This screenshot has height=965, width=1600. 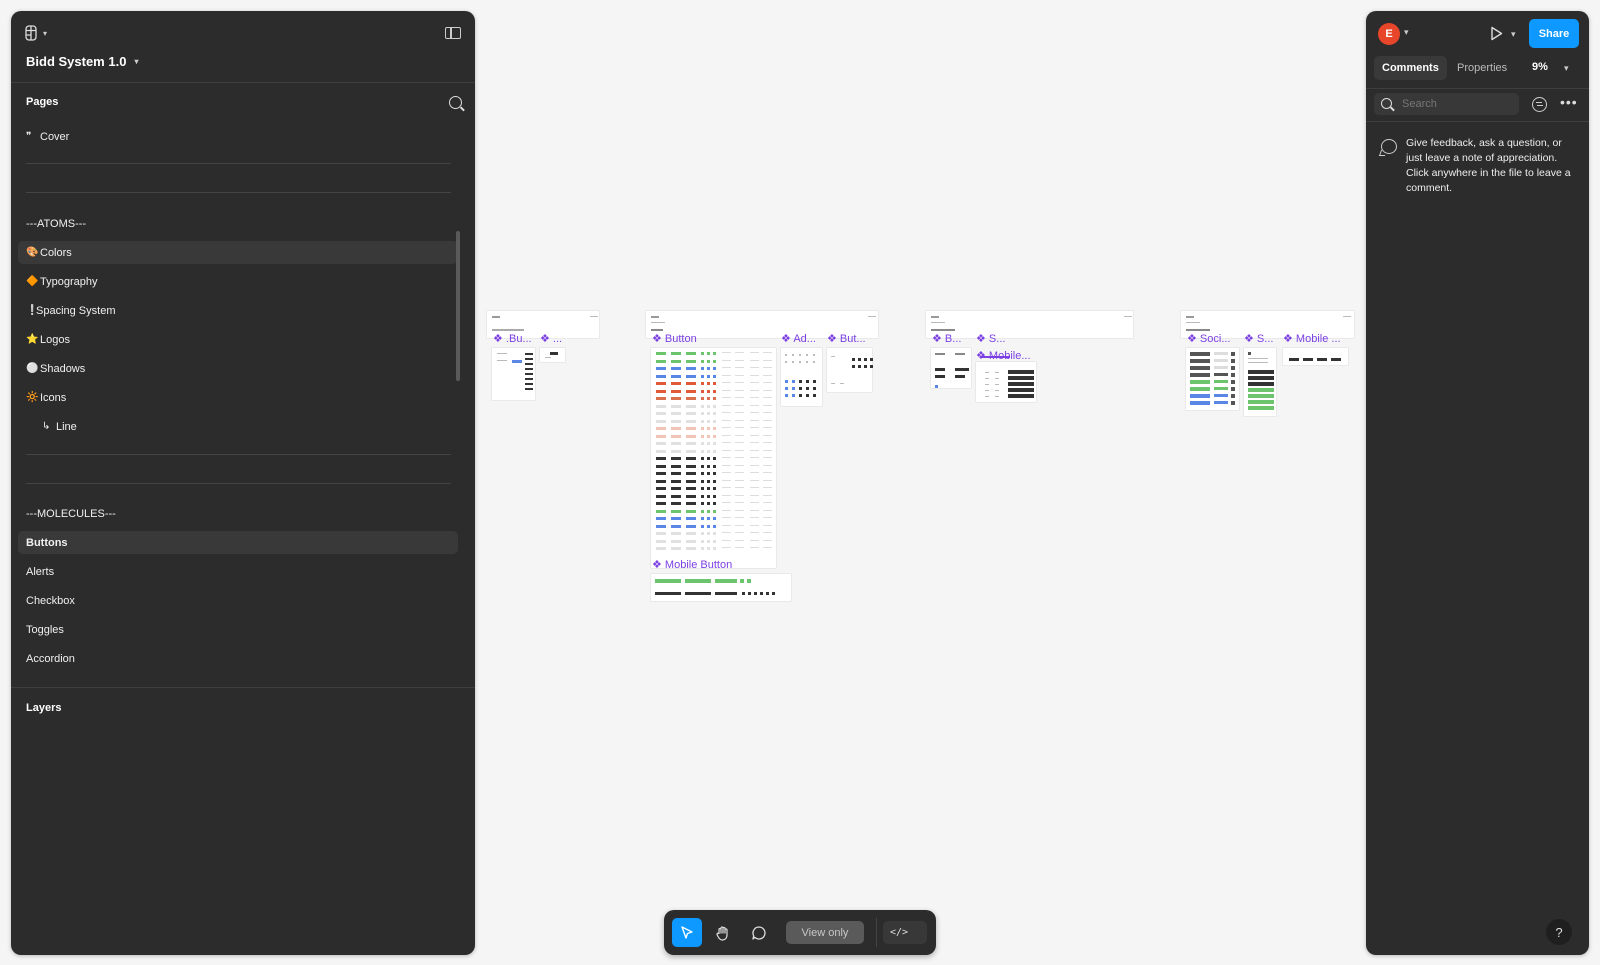 I want to click on tab-properties: Properties, so click(x=1482, y=68).